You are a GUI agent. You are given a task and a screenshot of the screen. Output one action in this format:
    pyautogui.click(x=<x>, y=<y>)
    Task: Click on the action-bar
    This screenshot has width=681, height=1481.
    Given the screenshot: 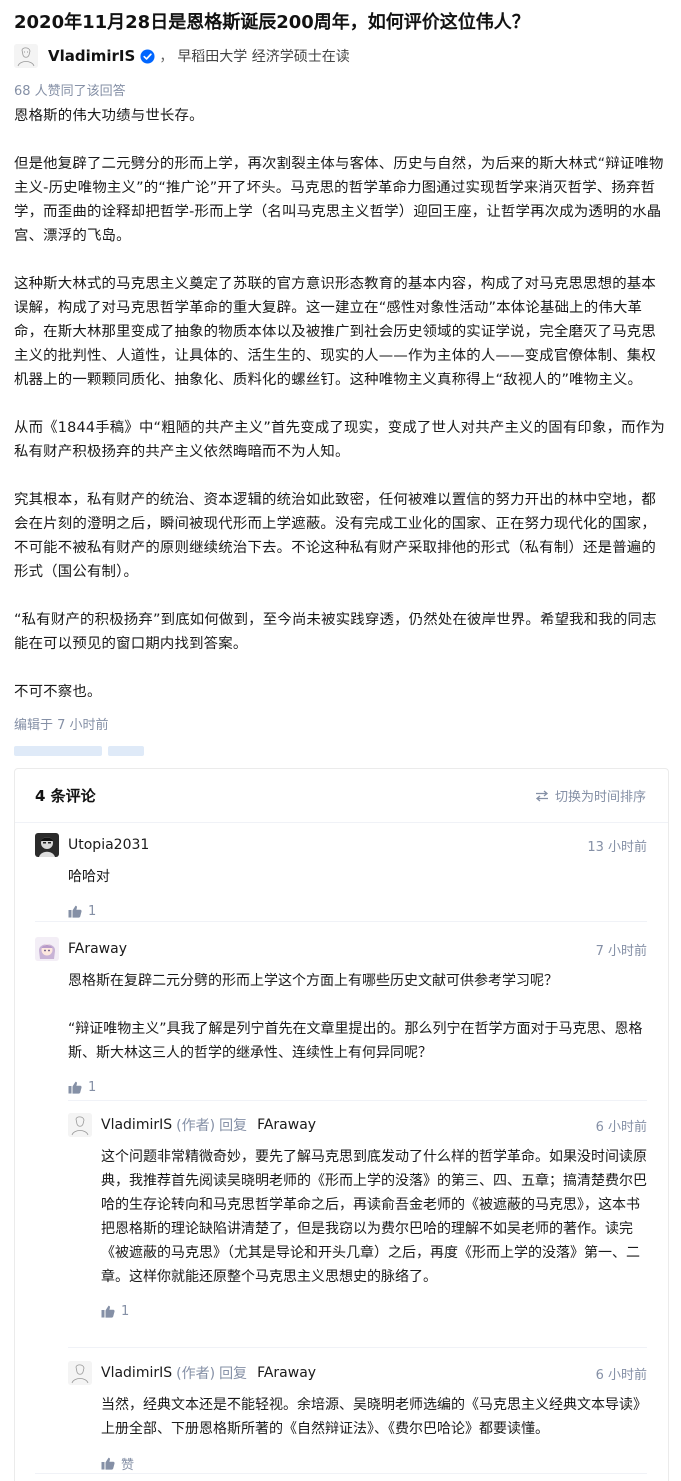 What is the action you would take?
    pyautogui.click(x=79, y=751)
    